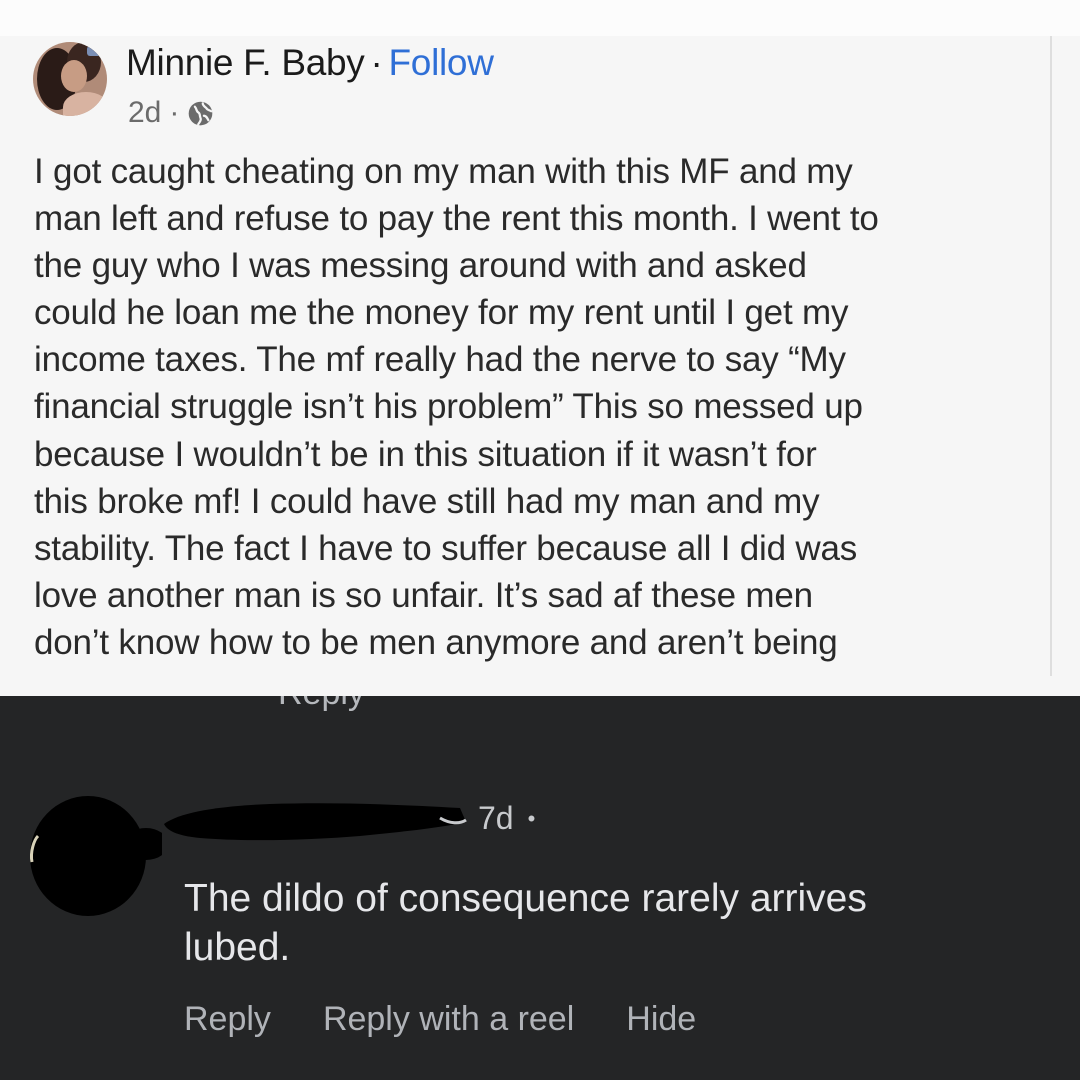  I want to click on post-meta: 2d ·, so click(171, 113).